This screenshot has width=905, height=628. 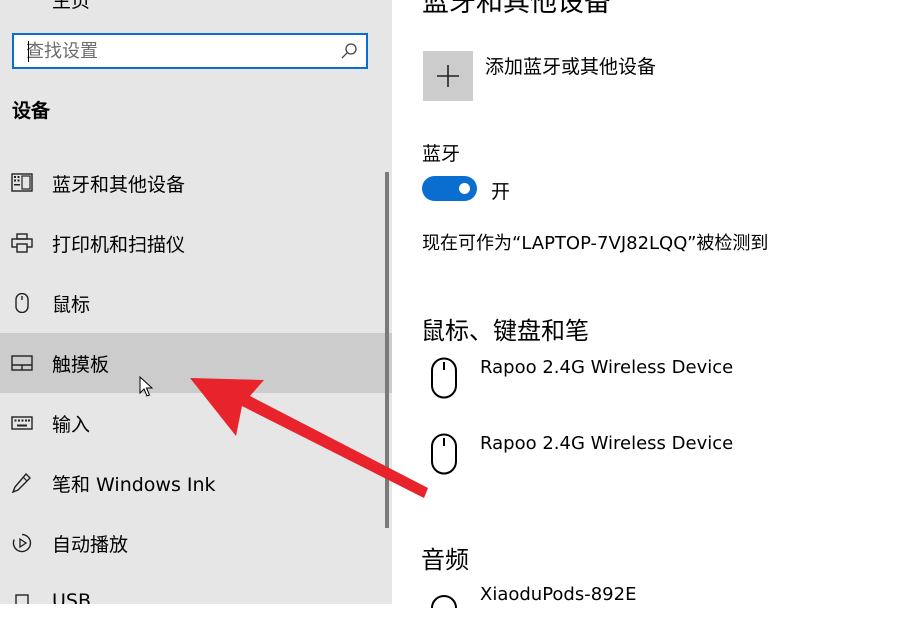 I want to click on sidebar-item-usb: USB, so click(x=196, y=588).